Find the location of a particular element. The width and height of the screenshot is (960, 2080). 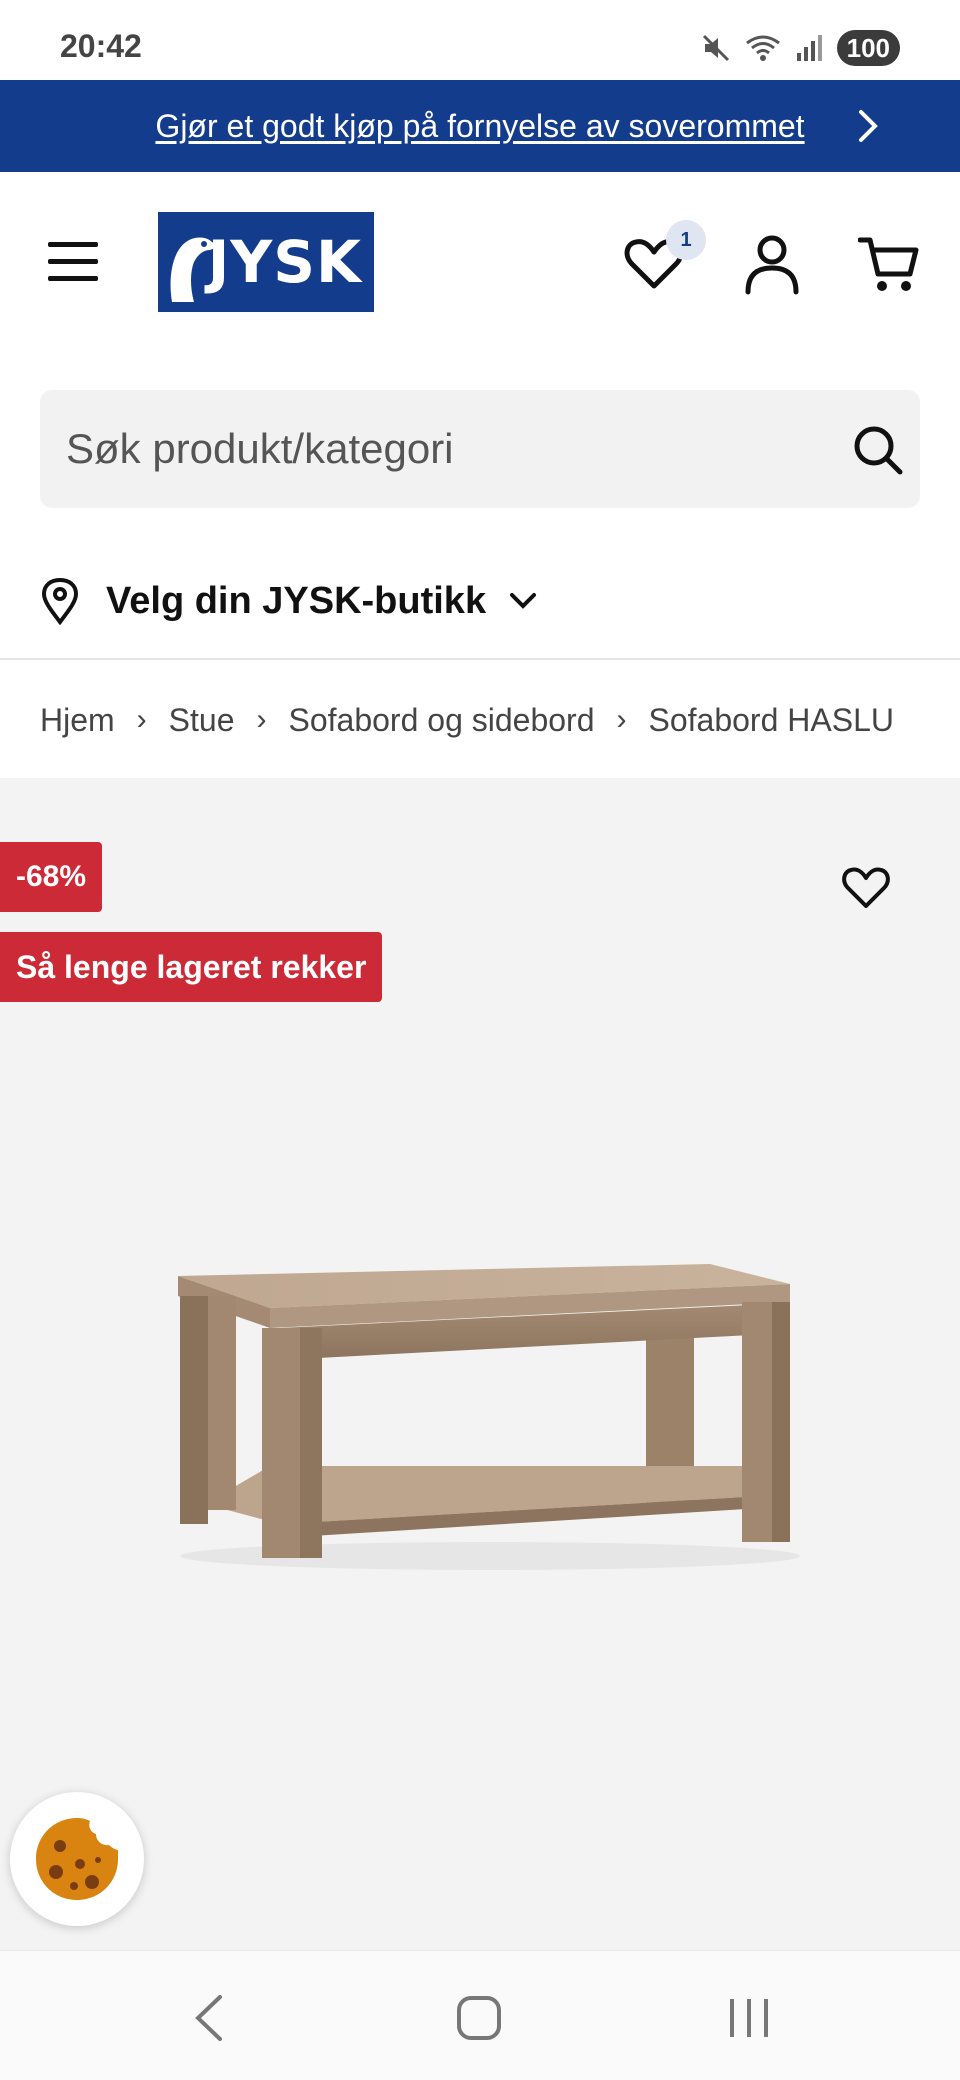

menu-icon is located at coordinates (73, 261).